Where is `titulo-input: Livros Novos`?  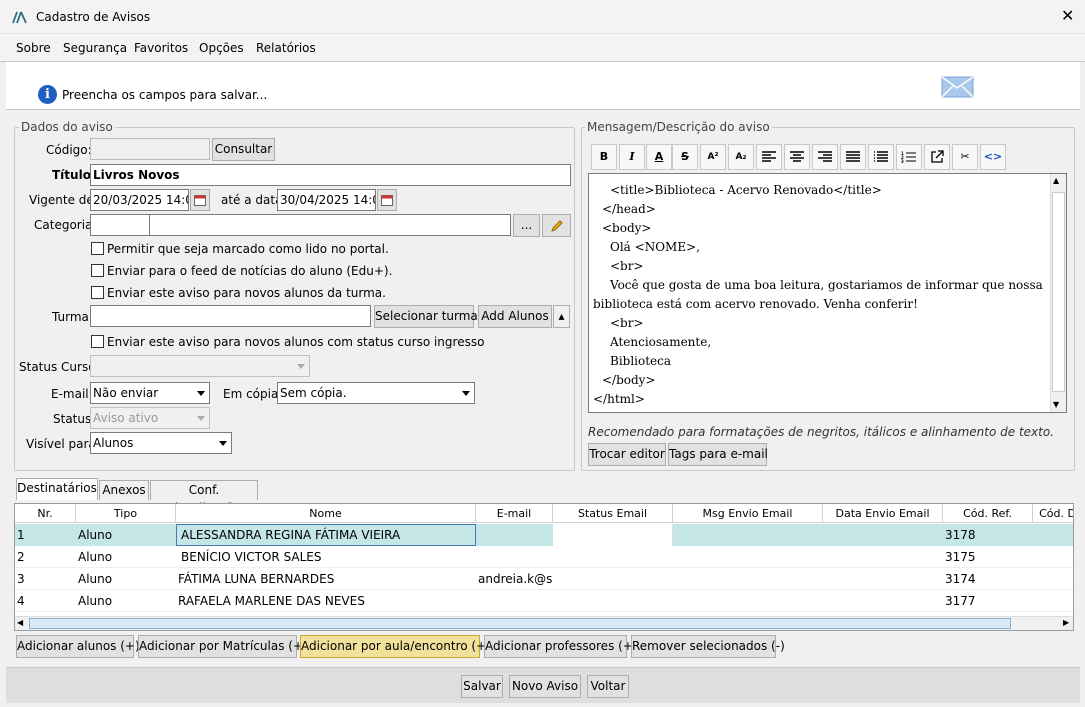 titulo-input: Livros Novos is located at coordinates (330, 175).